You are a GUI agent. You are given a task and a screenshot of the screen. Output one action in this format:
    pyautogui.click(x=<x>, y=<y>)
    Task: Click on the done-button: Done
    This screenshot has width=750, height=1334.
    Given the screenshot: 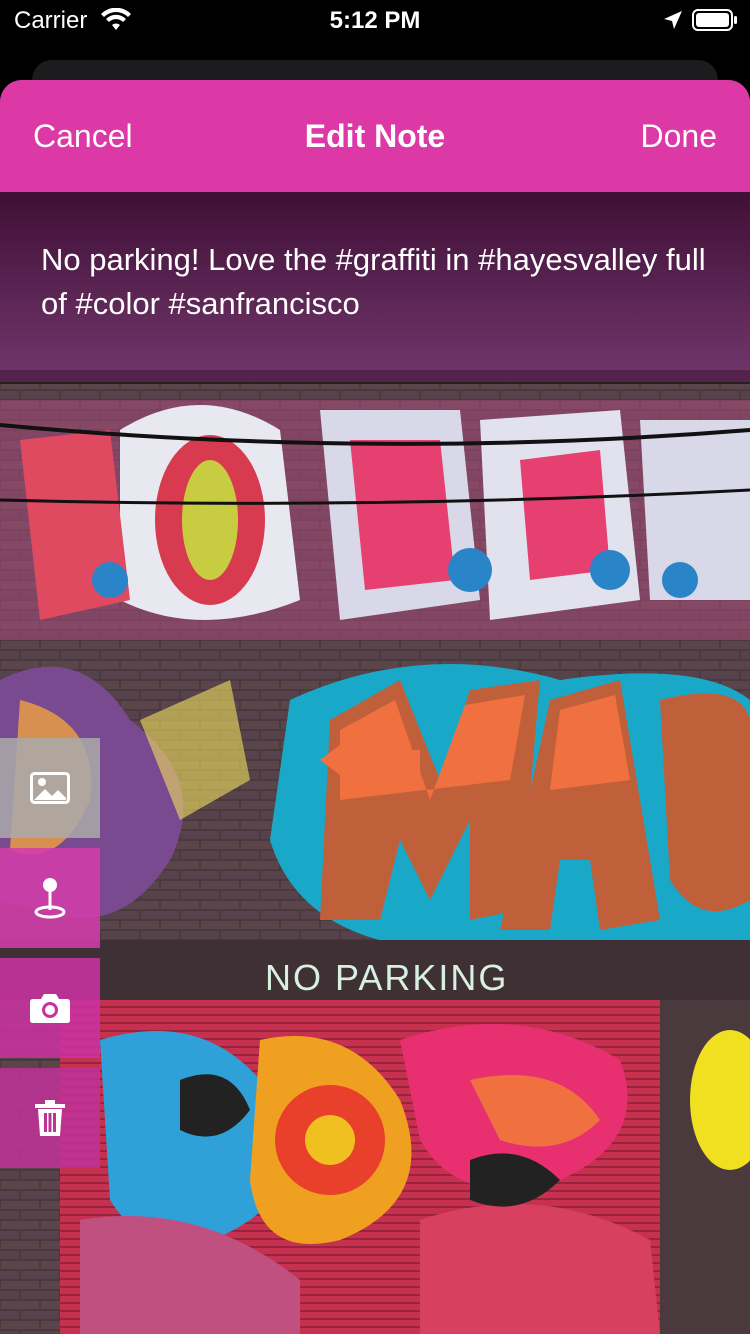 What is the action you would take?
    pyautogui.click(x=679, y=136)
    